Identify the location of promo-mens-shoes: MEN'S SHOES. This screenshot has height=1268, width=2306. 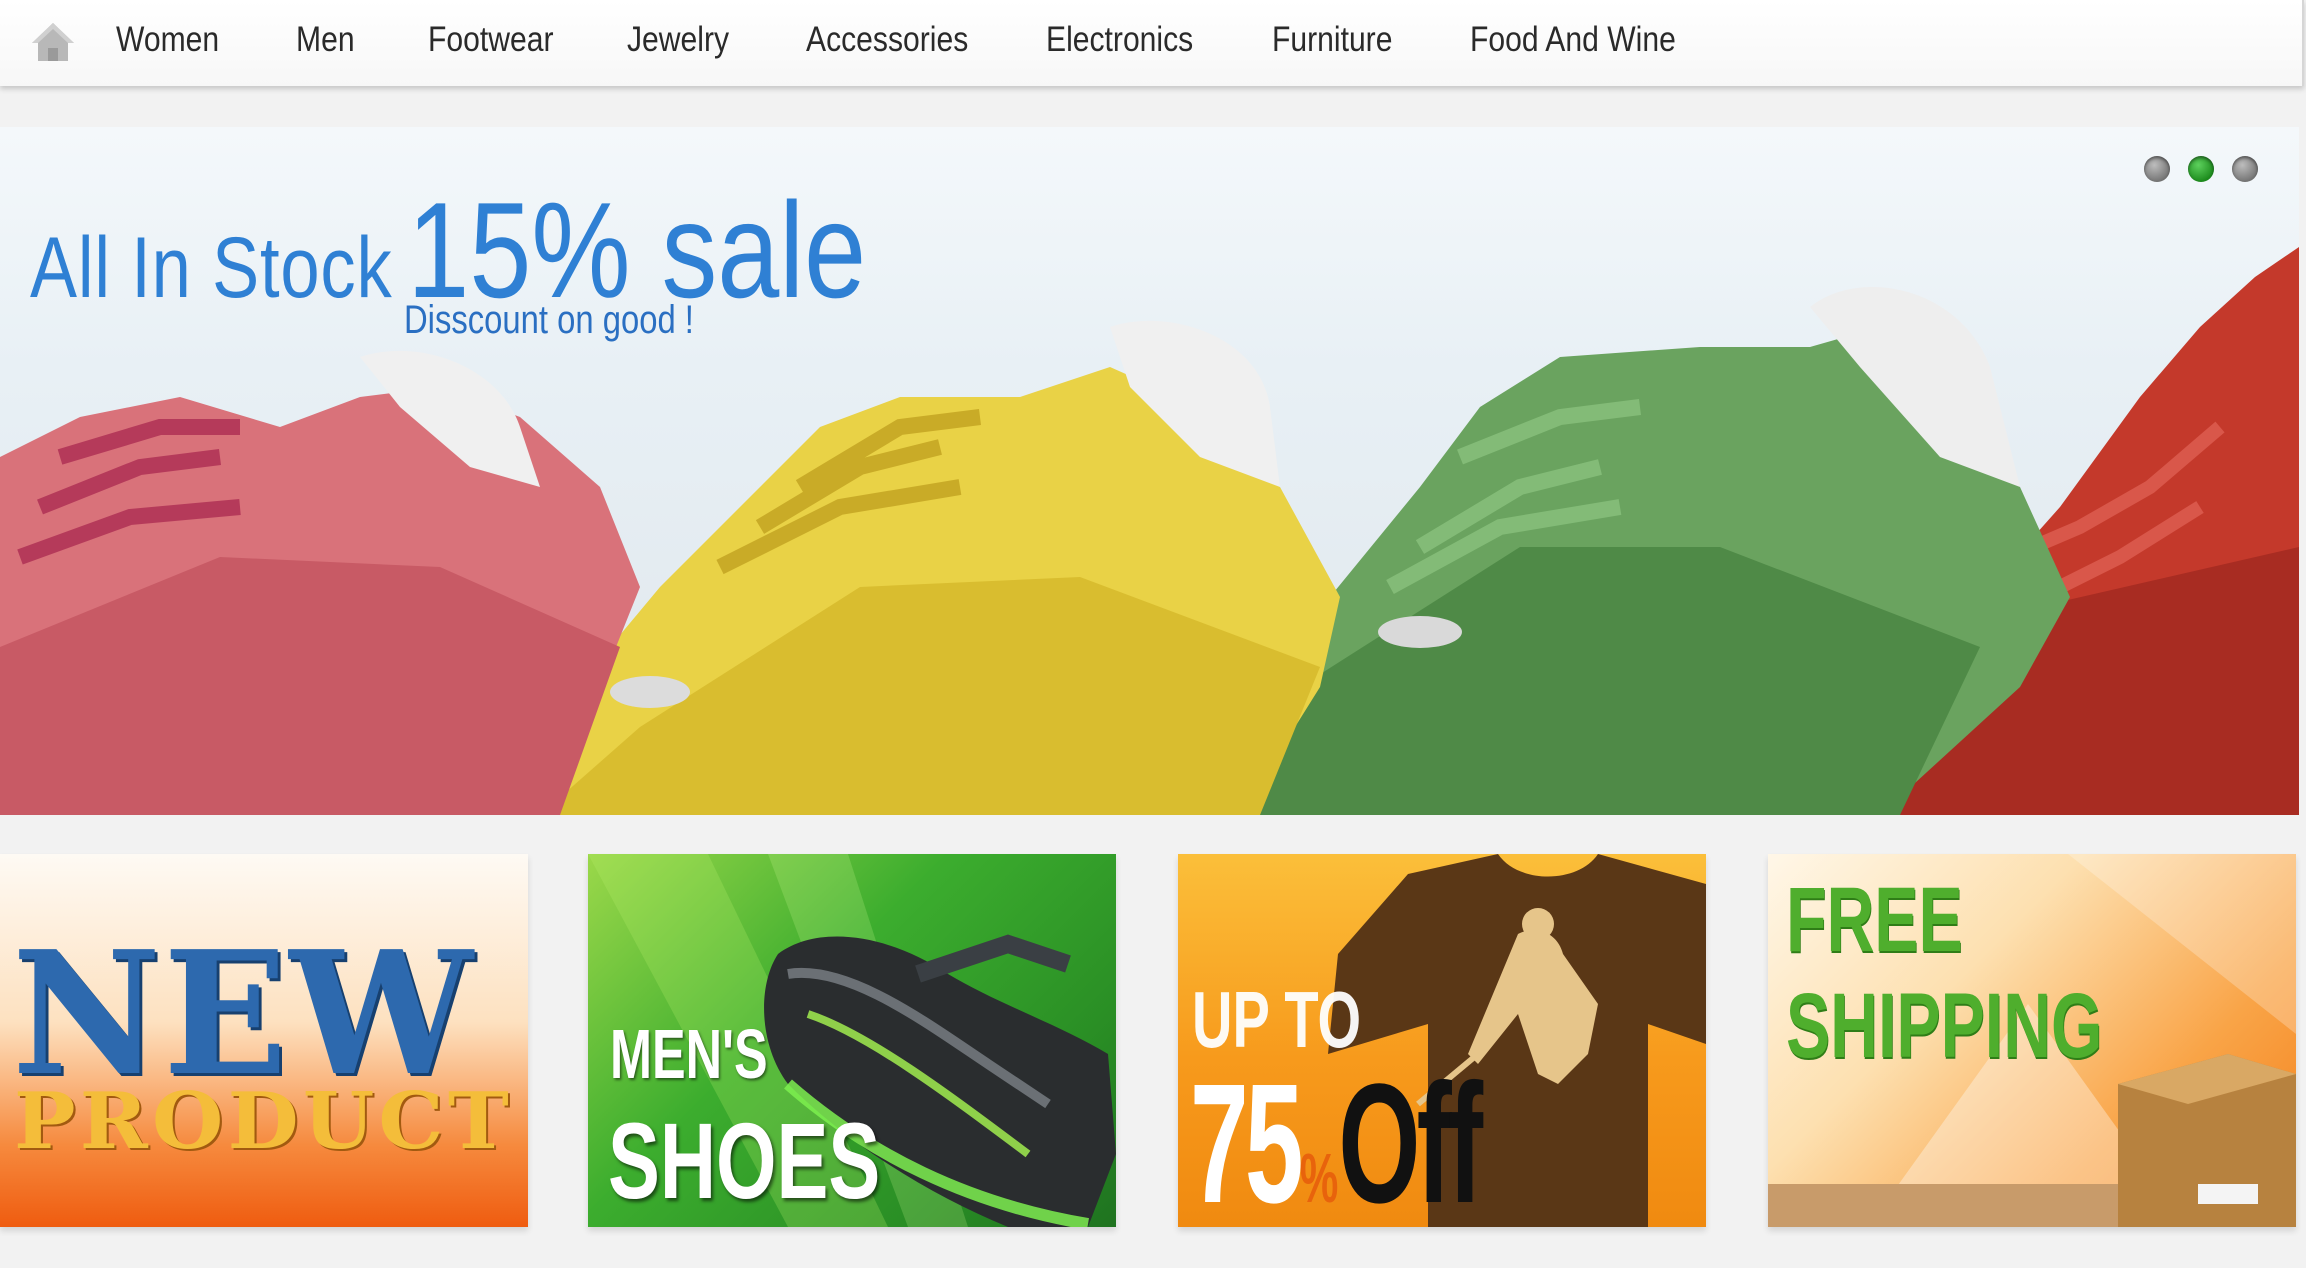
(852, 1040).